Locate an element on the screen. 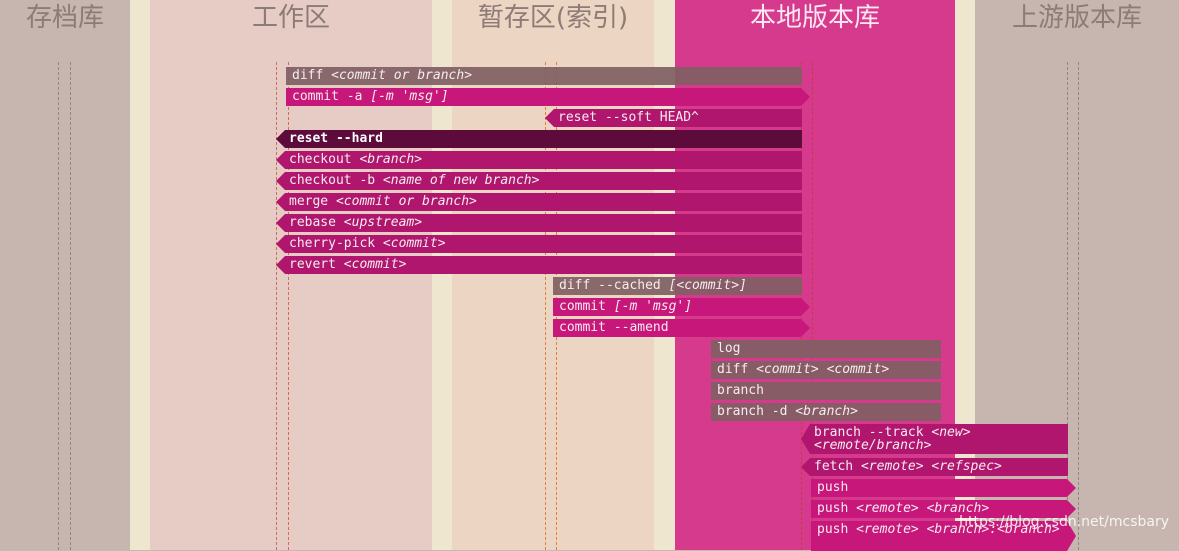 Image resolution: width=1179 pixels, height=551 pixels. command-diff-cached: diff --cached [<commit>] is located at coordinates (677, 286).